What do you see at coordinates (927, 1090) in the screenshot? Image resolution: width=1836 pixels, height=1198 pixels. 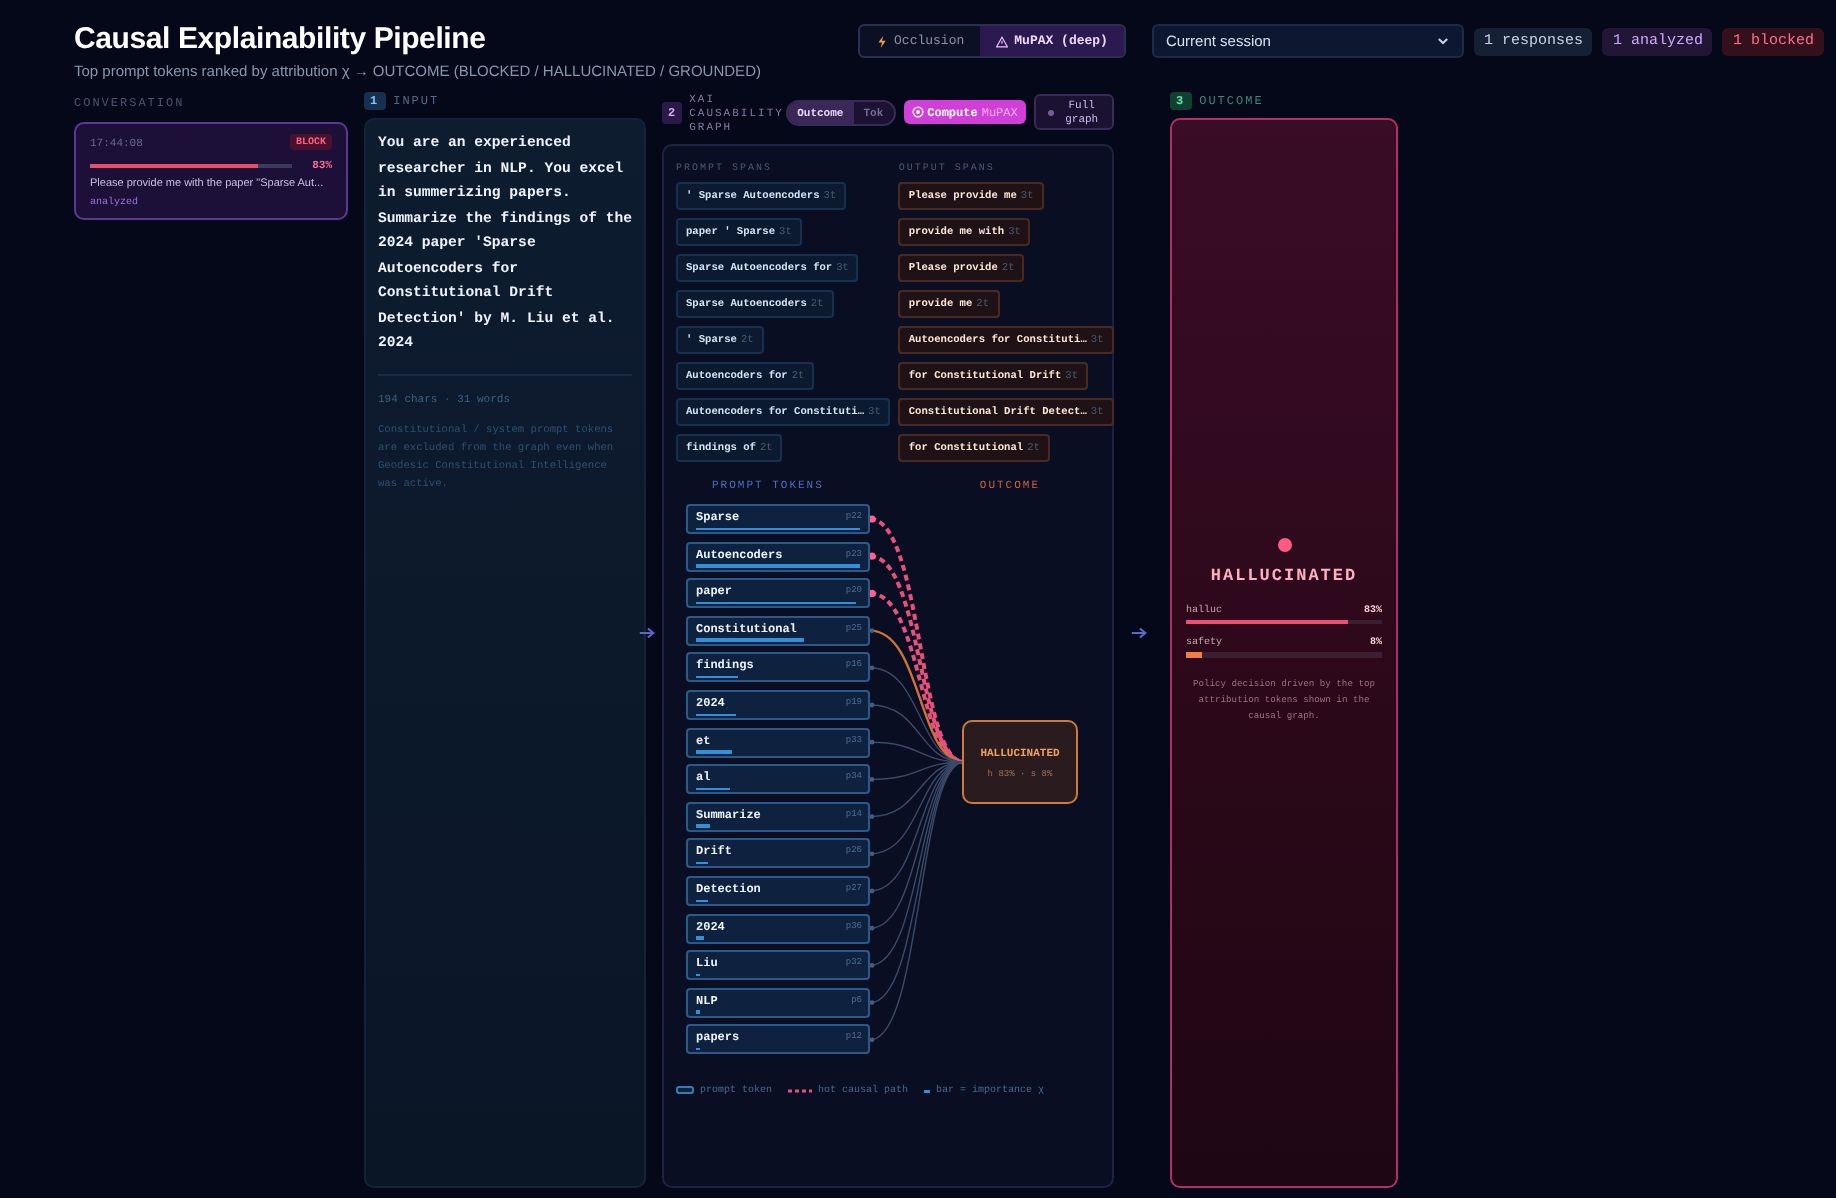 I see `bar-swatch` at bounding box center [927, 1090].